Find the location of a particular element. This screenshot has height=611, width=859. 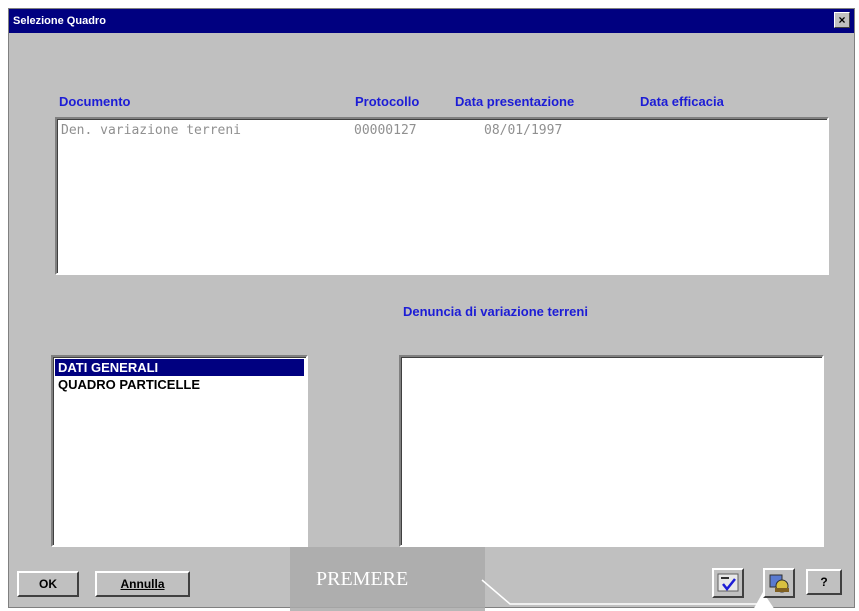

window-title: Selezione Quadro is located at coordinates (59, 21).